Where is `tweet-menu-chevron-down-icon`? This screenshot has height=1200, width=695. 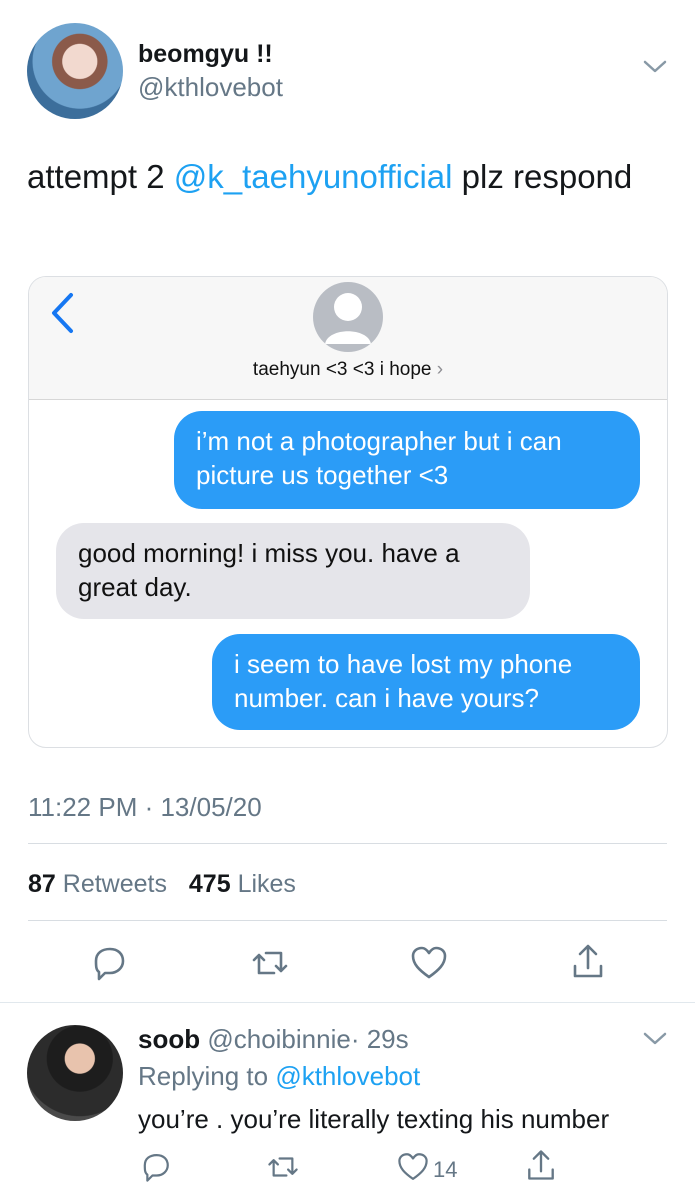
tweet-menu-chevron-down-icon is located at coordinates (655, 69).